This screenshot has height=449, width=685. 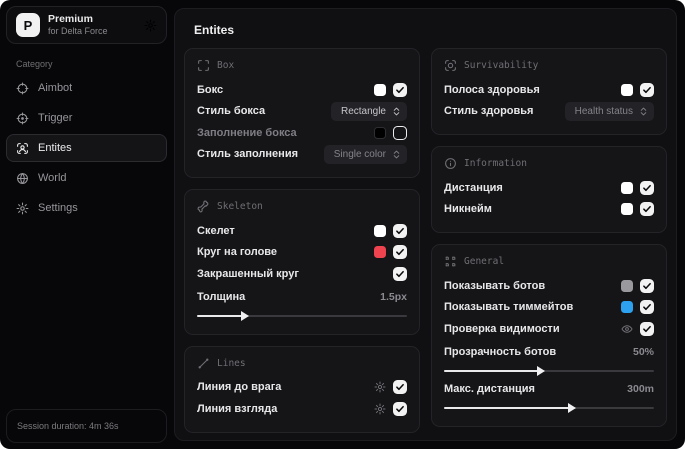 I want to click on card-header: Information, so click(x=549, y=163).